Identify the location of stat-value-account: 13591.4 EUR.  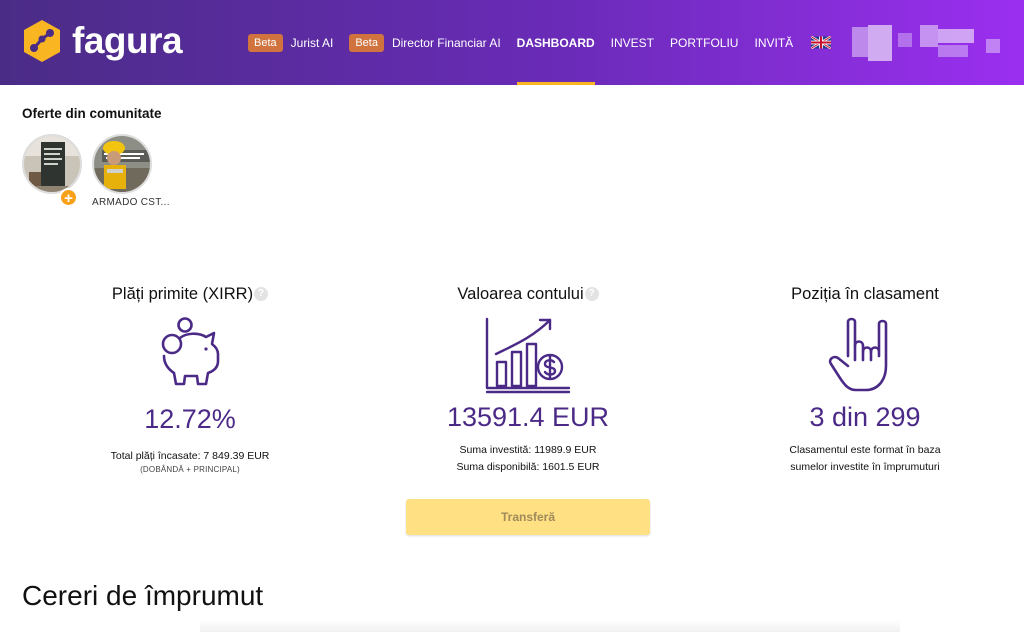
(528, 417).